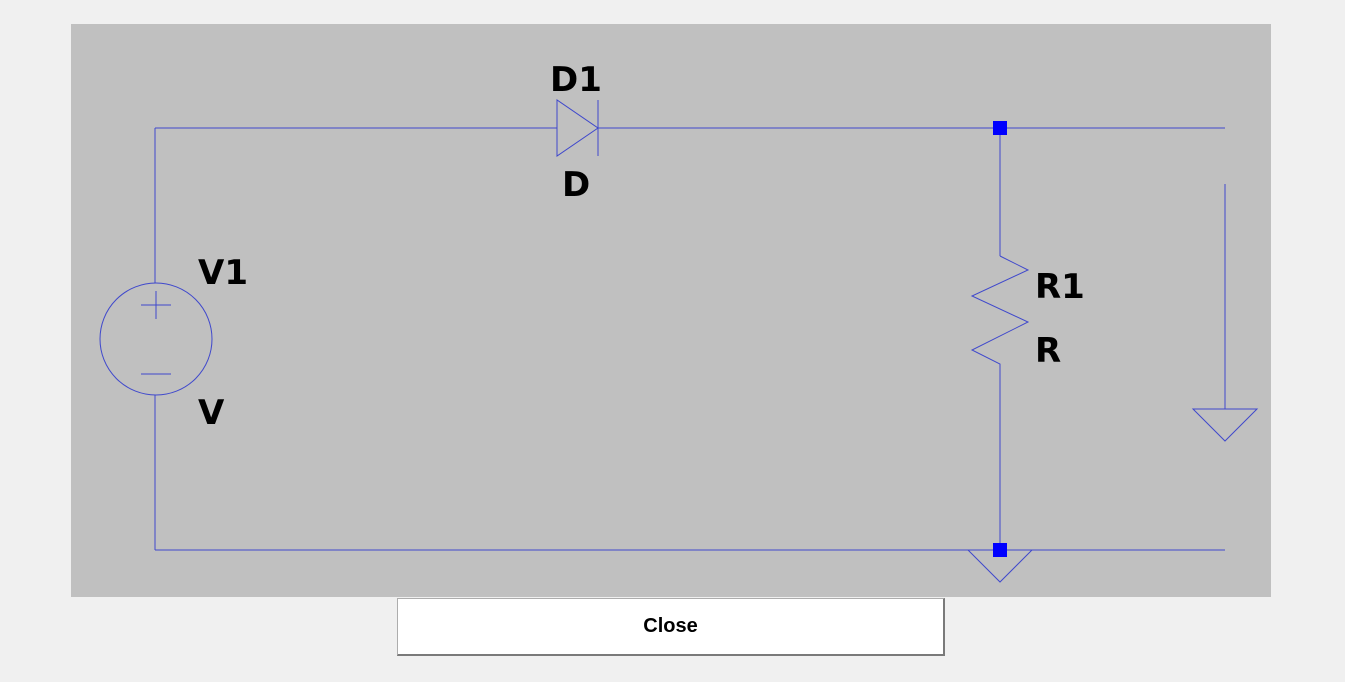 This screenshot has width=1345, height=682. I want to click on close-button: Close, so click(671, 627).